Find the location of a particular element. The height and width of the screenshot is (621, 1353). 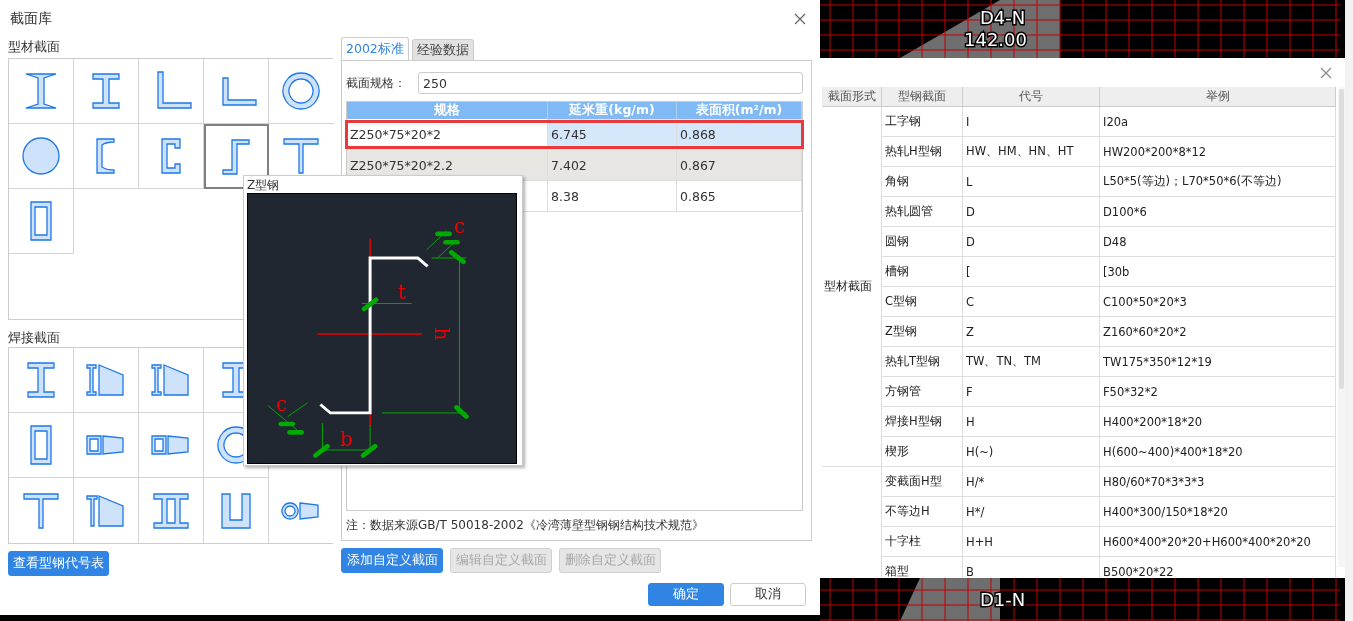

scrollbar is located at coordinates (1341, 327).